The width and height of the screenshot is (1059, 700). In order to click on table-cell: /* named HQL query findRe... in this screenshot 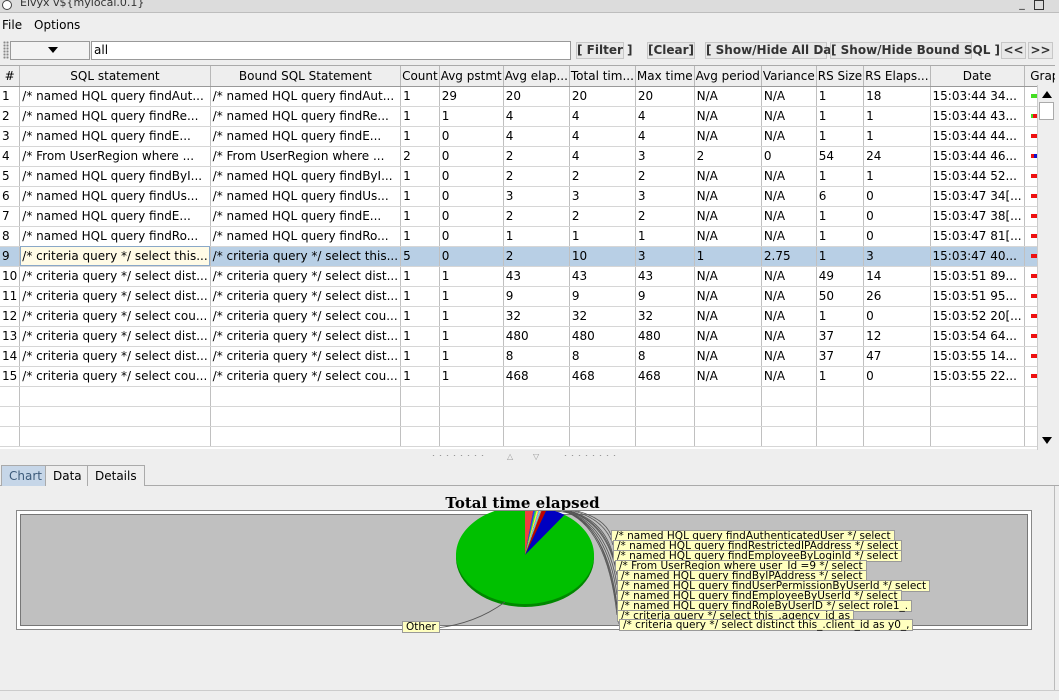, I will do `click(306, 116)`.